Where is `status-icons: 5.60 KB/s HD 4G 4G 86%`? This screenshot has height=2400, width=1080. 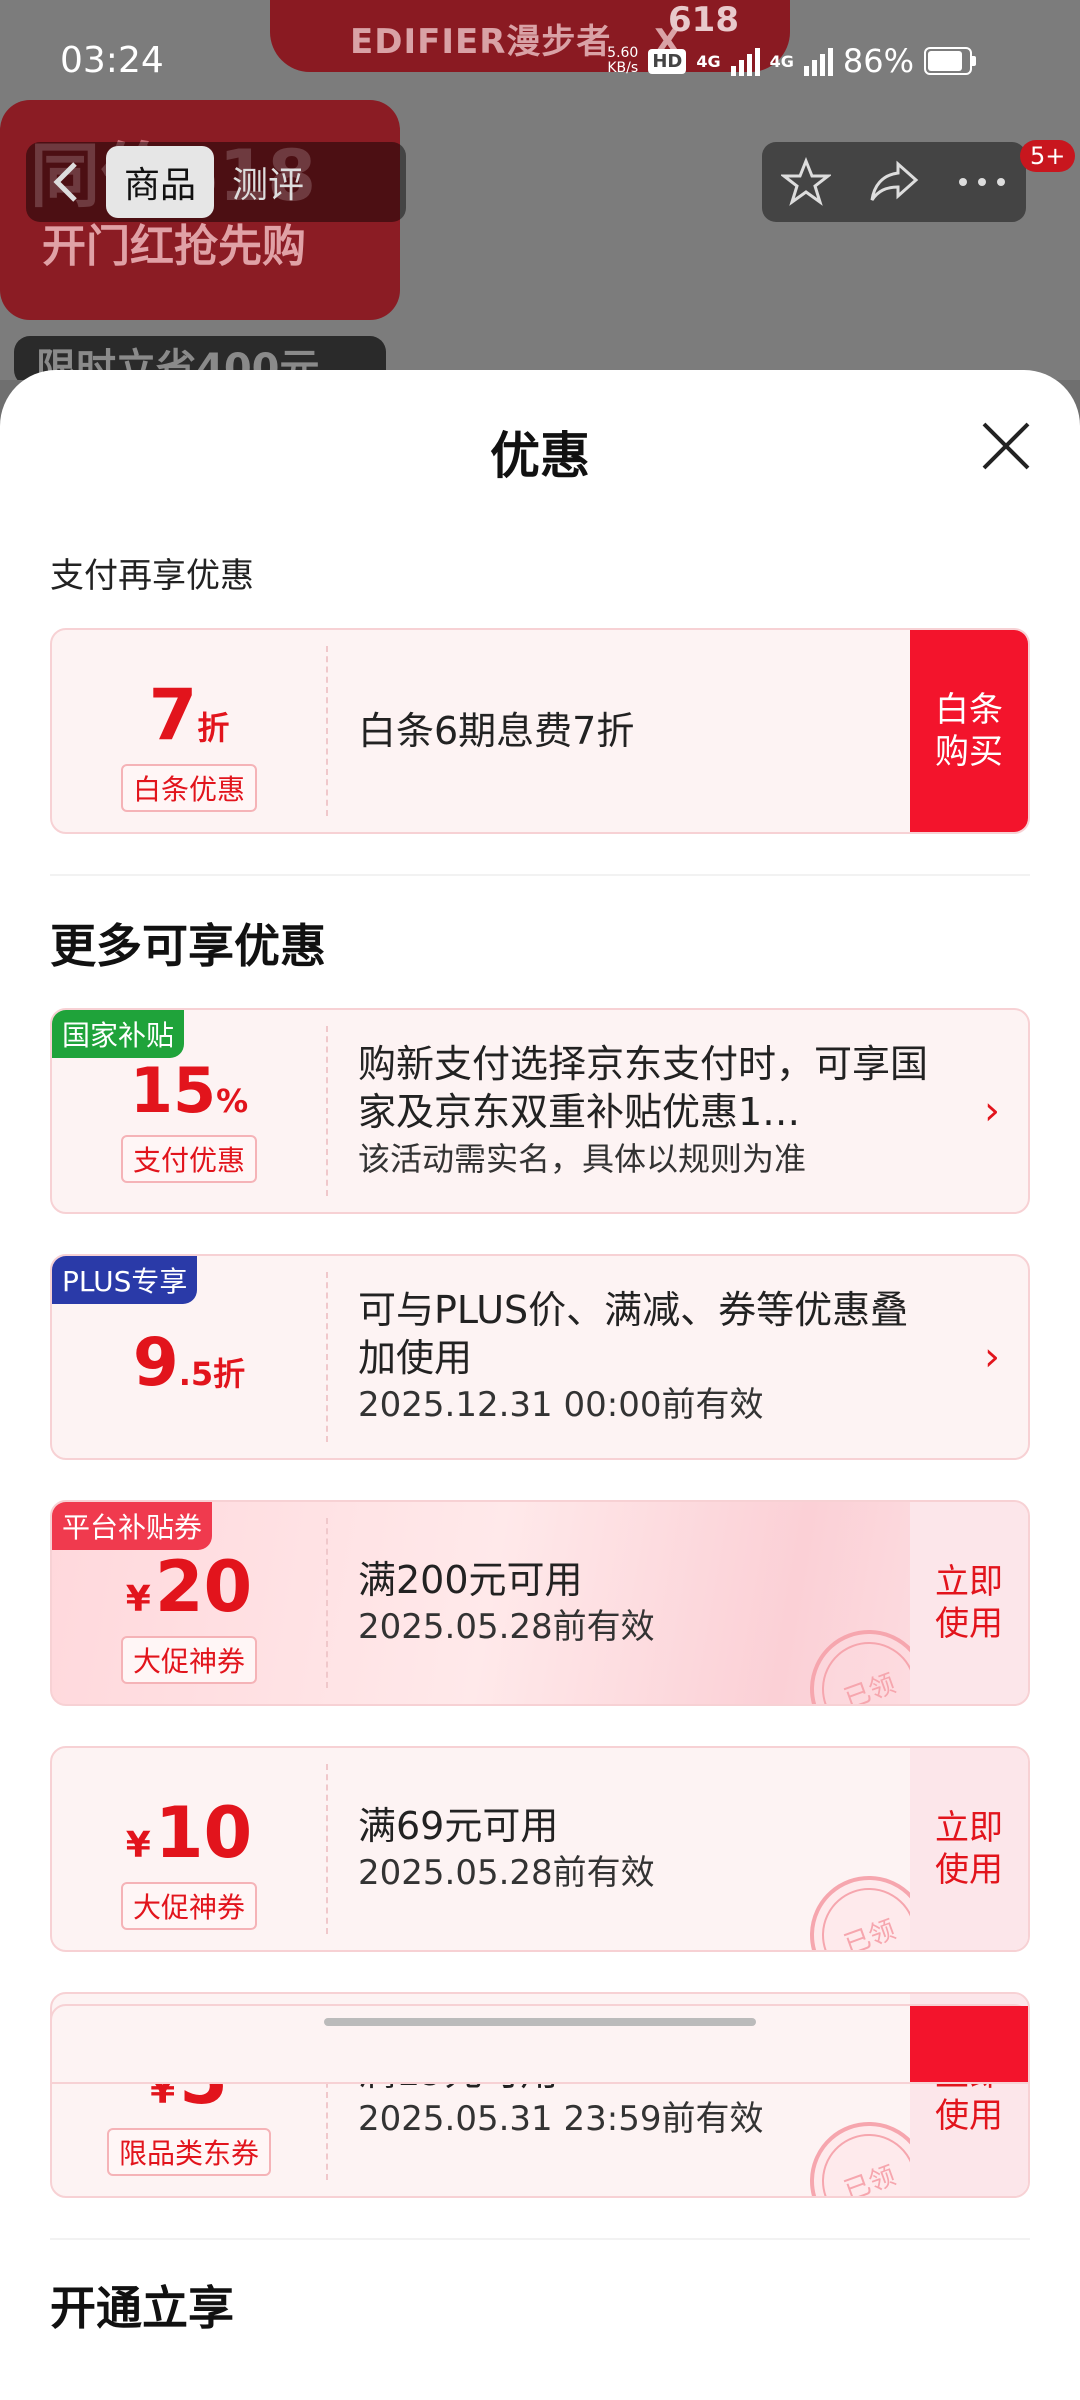 status-icons: 5.60 KB/s HD 4G 4G 86% is located at coordinates (791, 61).